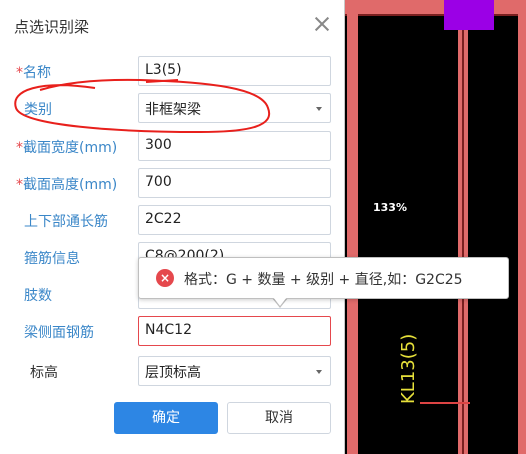  I want to click on elevation-row: 标高 层顶标高, so click(172, 371).